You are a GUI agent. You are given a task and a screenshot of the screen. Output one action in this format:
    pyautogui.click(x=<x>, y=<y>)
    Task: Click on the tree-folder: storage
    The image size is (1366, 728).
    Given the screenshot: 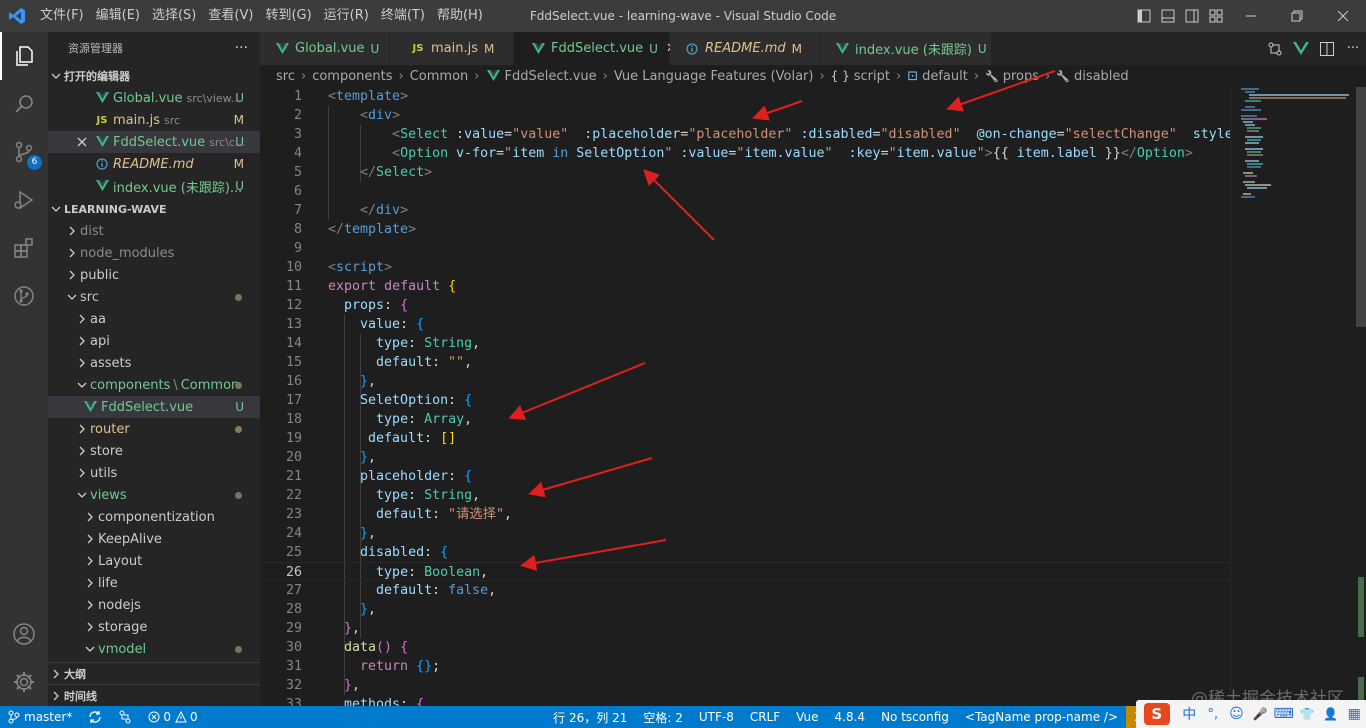 What is the action you would take?
    pyautogui.click(x=154, y=627)
    